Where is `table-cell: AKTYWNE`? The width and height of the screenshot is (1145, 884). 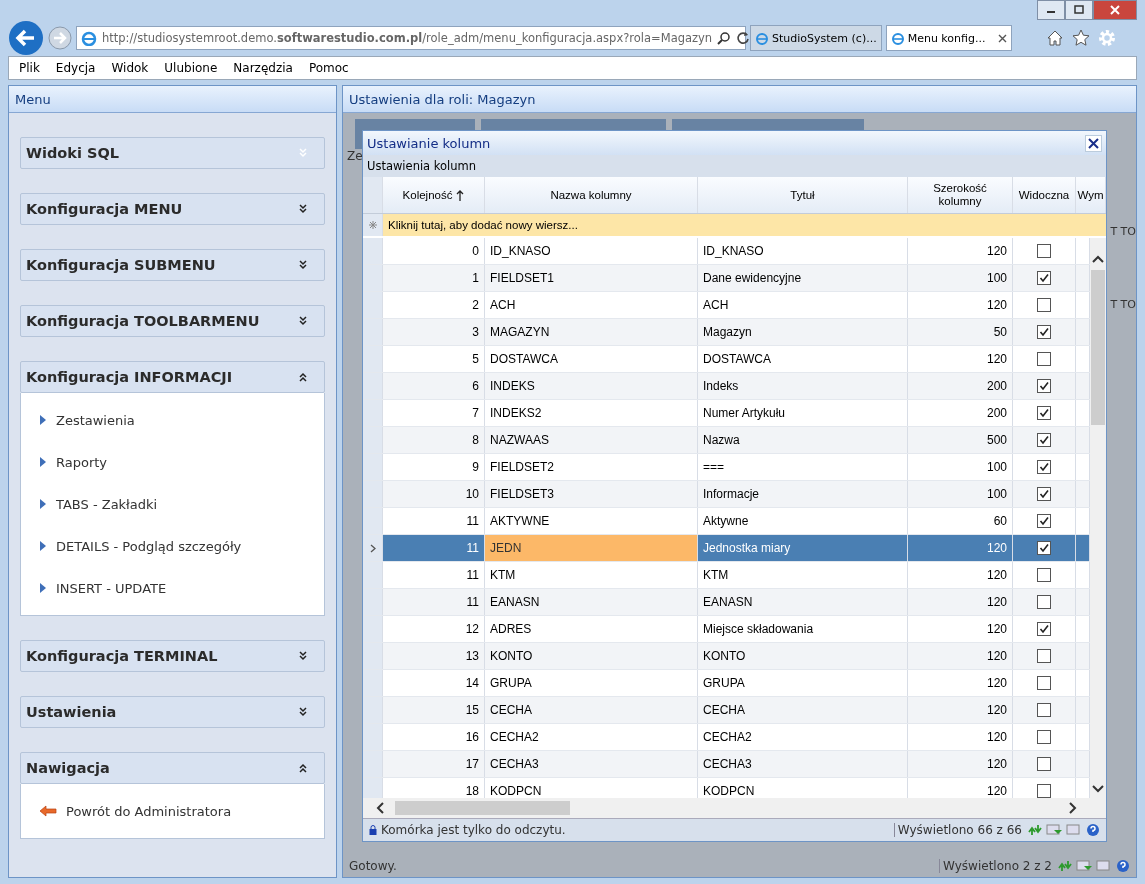
table-cell: AKTYWNE is located at coordinates (591, 521).